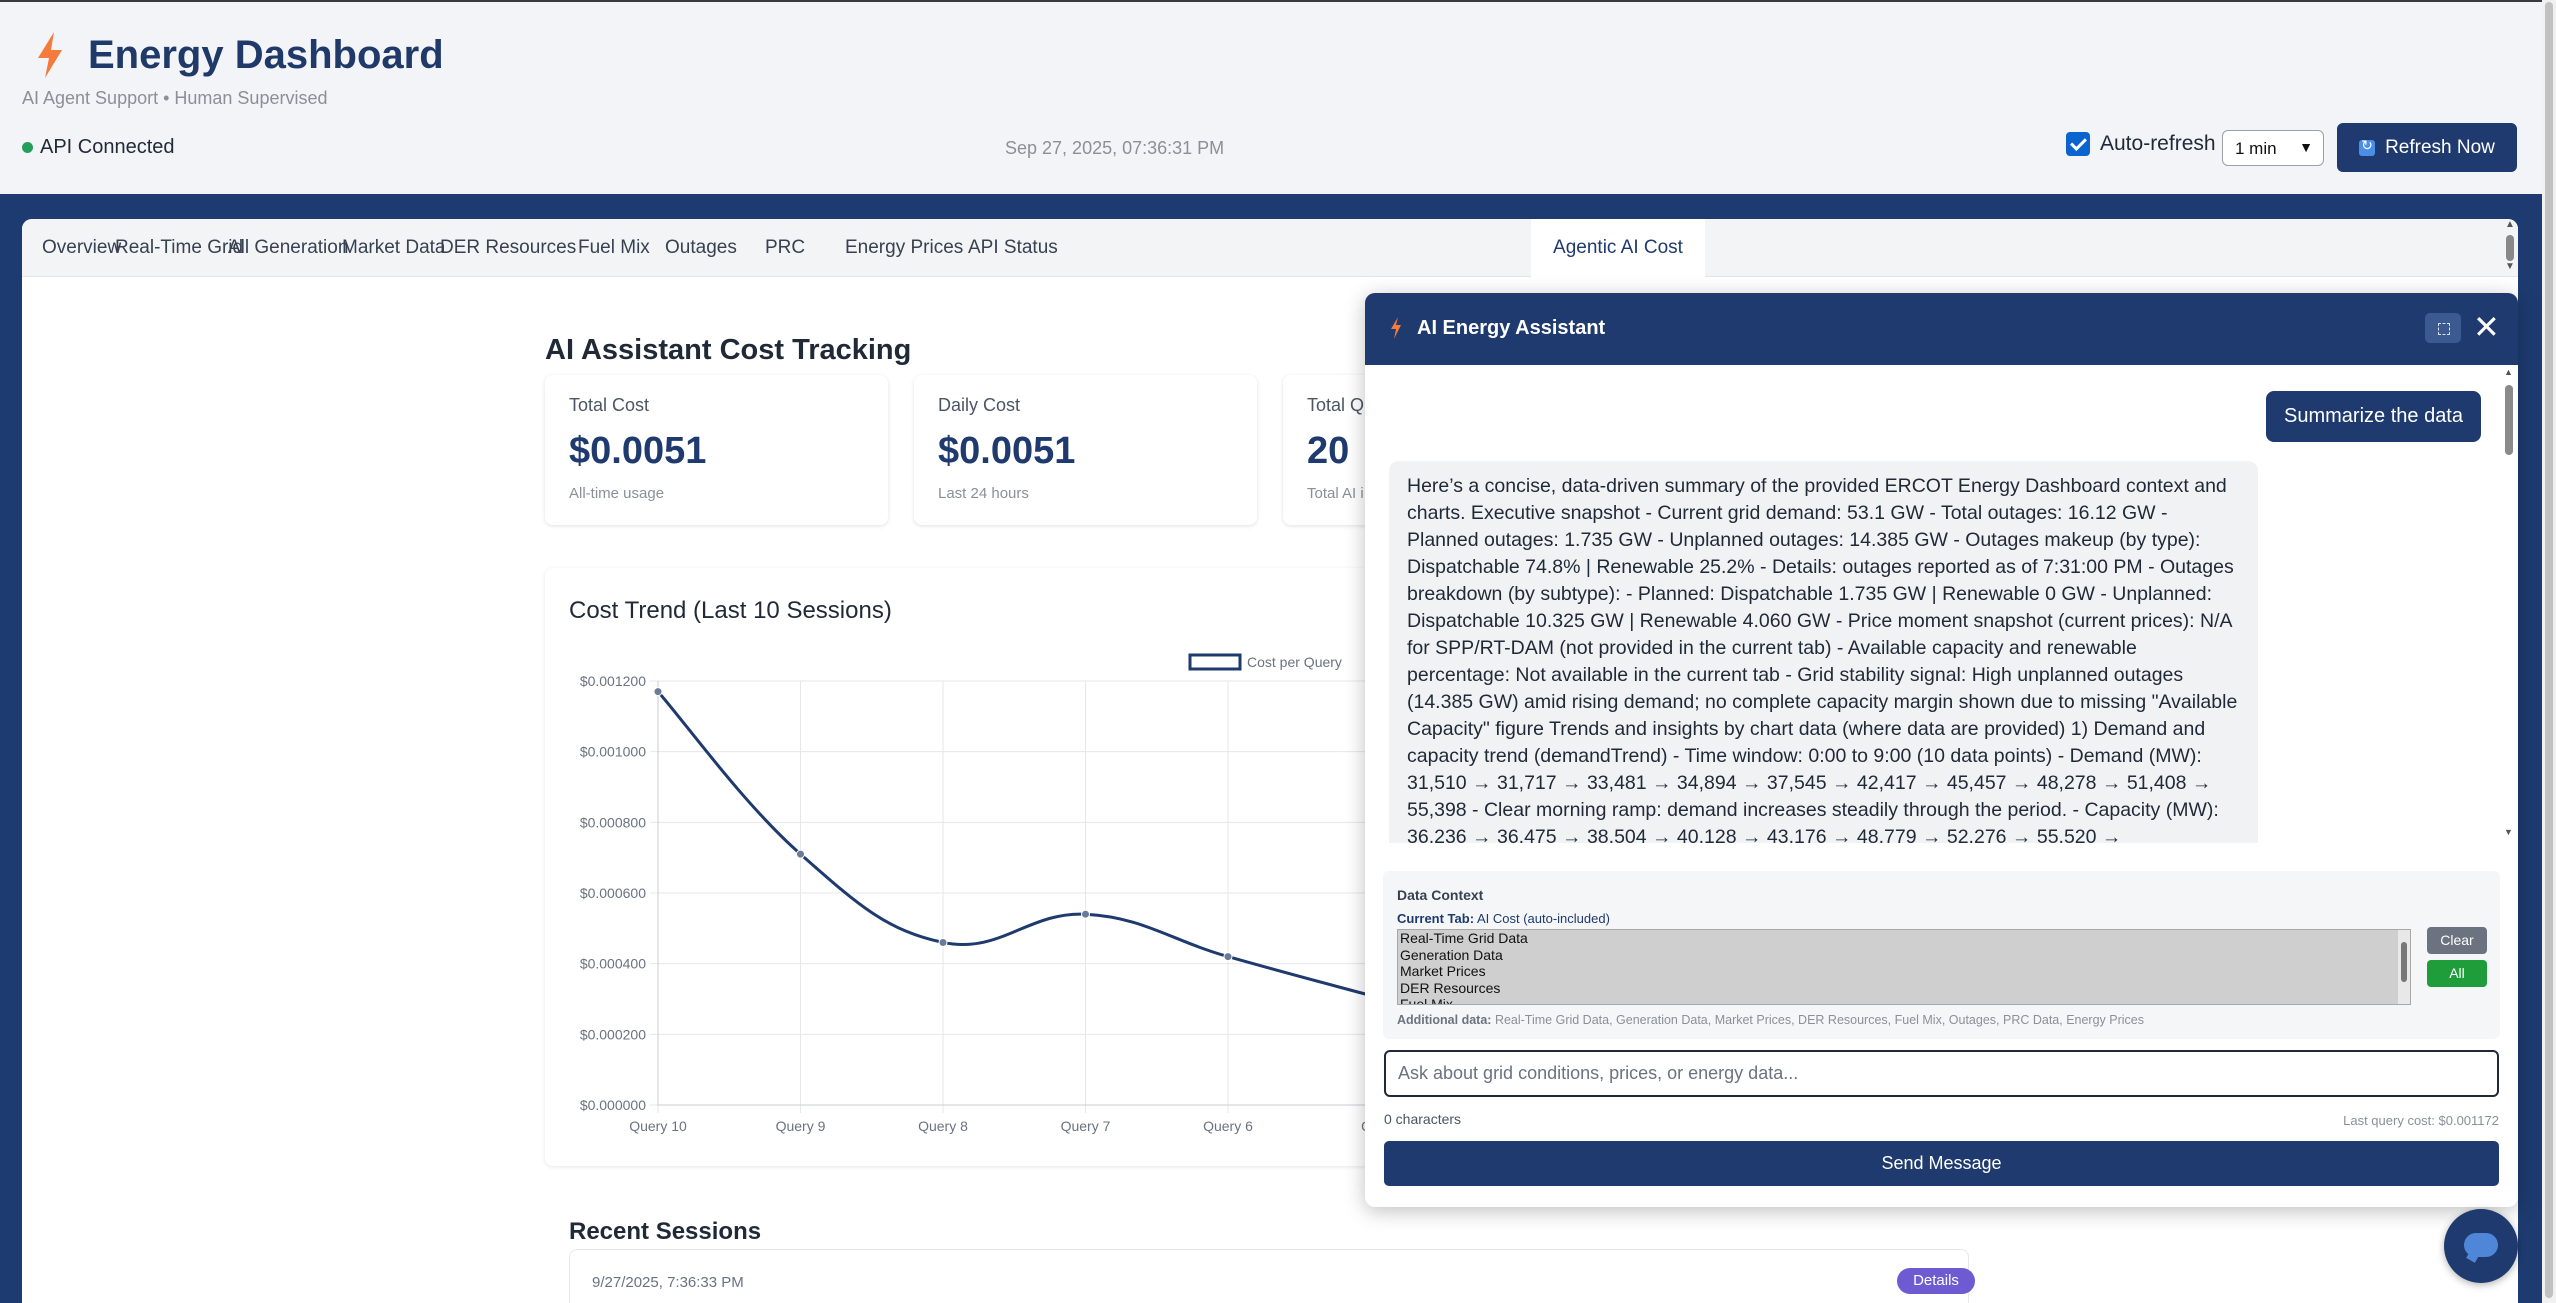 The width and height of the screenshot is (2556, 1303). I want to click on current-tab-value: AI Cost (auto-included), so click(1543, 918).